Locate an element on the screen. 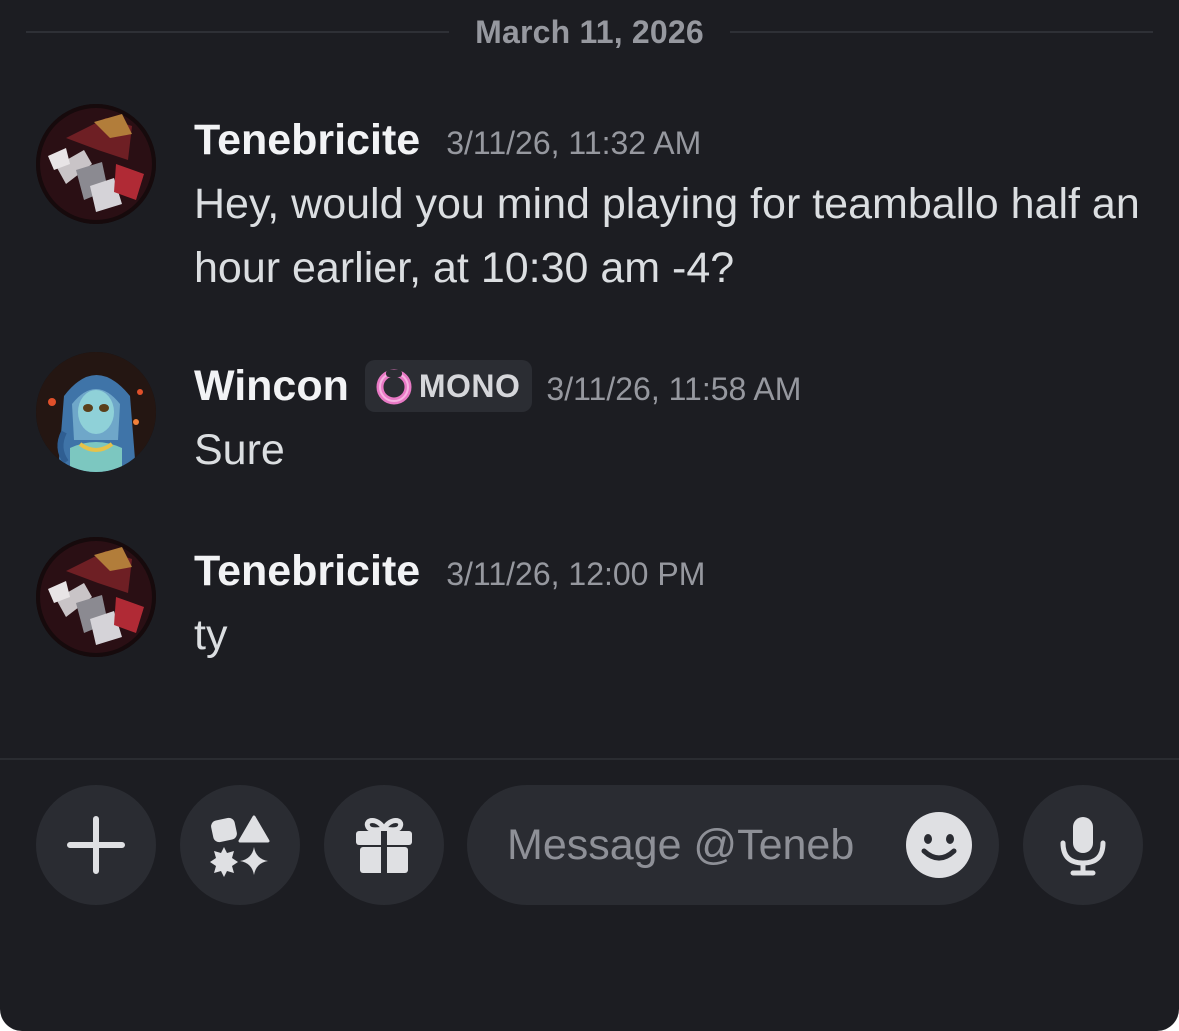  message-text: ty is located at coordinates (211, 635).